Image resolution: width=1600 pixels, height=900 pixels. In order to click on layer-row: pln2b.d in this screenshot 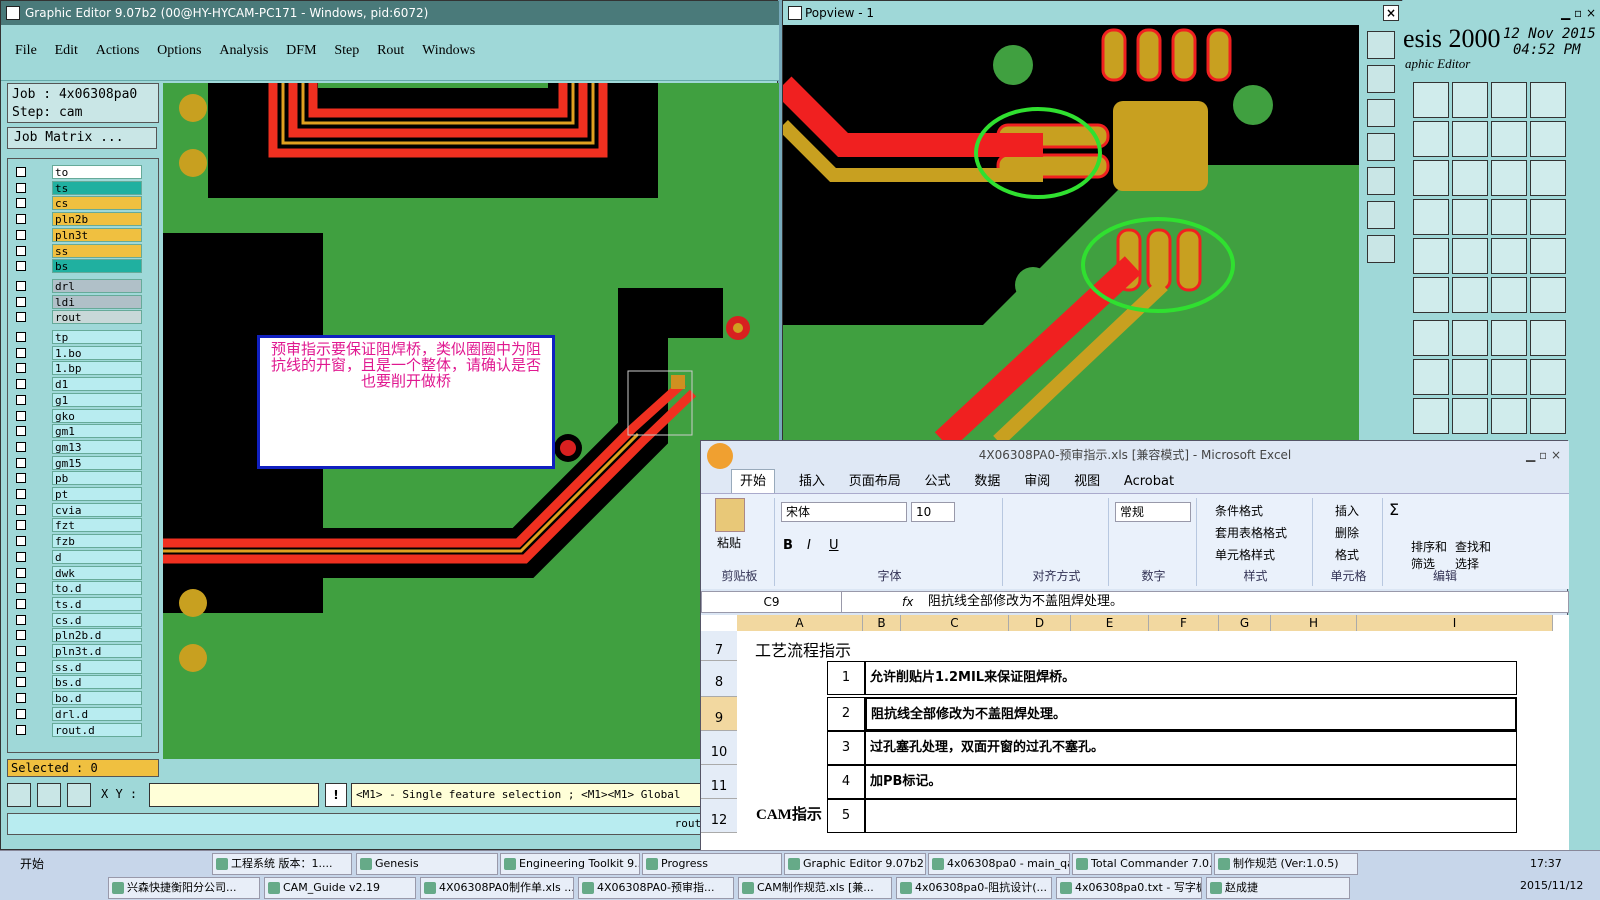, I will do `click(84, 635)`.